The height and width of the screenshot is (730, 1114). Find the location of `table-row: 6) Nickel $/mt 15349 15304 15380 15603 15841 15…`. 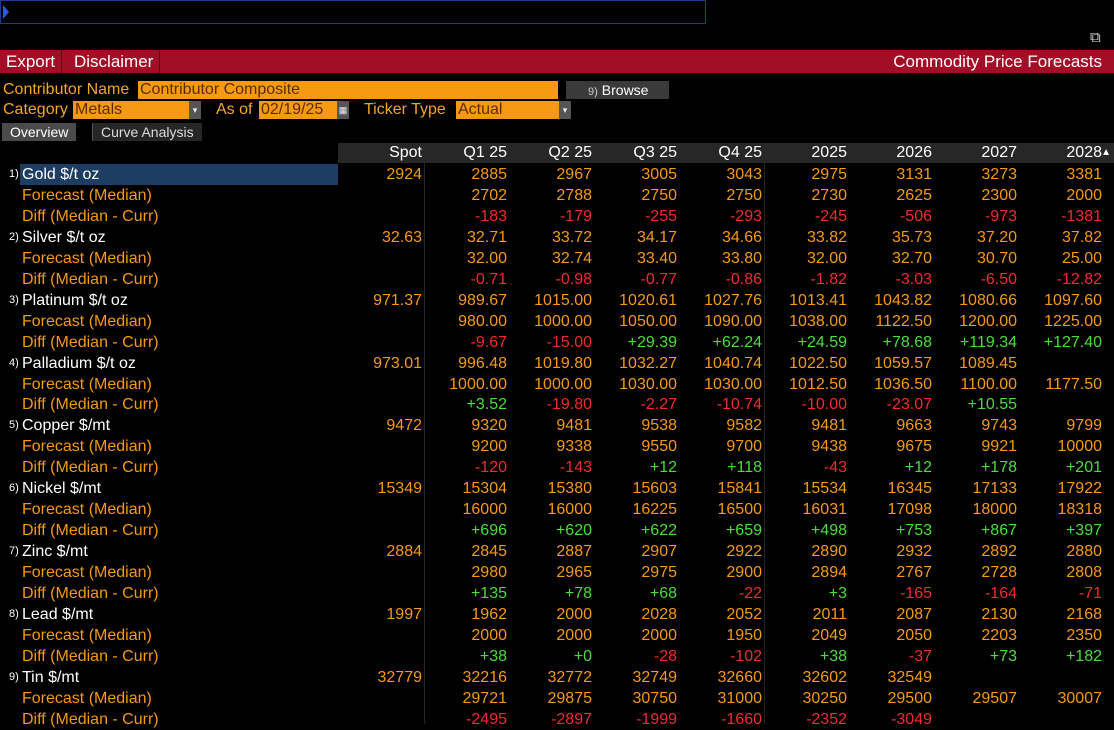

table-row: 6) Nickel $/mt 15349 15304 15380 15603 15841 15… is located at coordinates (557, 488).